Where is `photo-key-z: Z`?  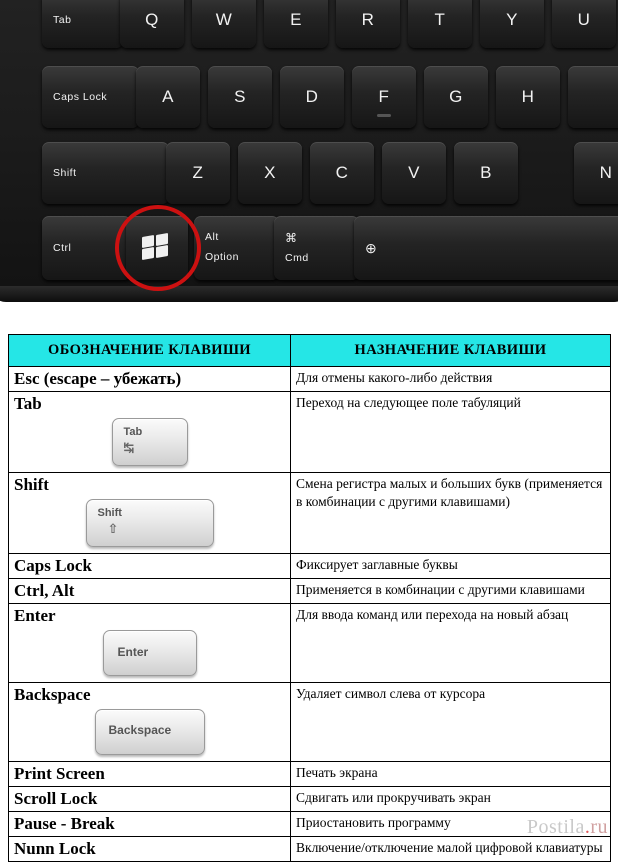
photo-key-z: Z is located at coordinates (198, 173).